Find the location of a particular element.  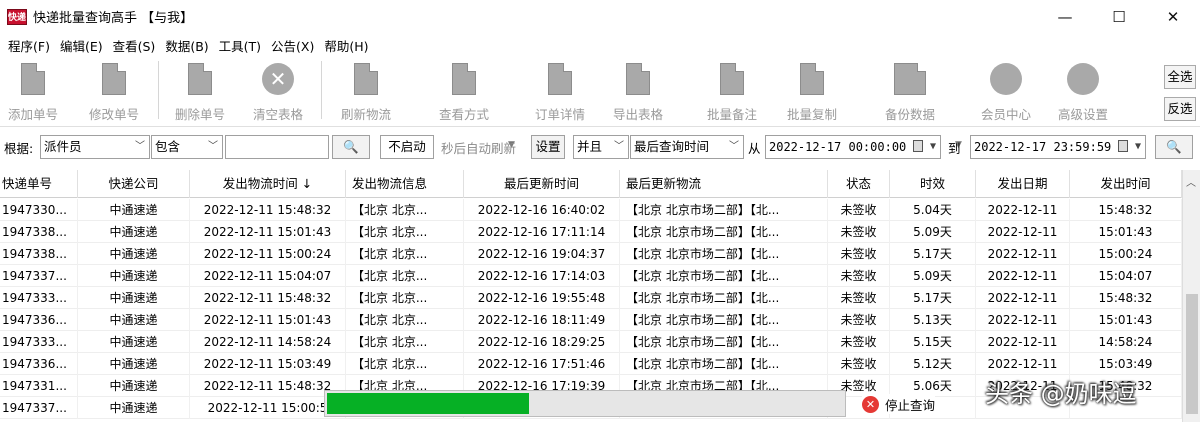

date-search-button: 🔍 is located at coordinates (1174, 147).